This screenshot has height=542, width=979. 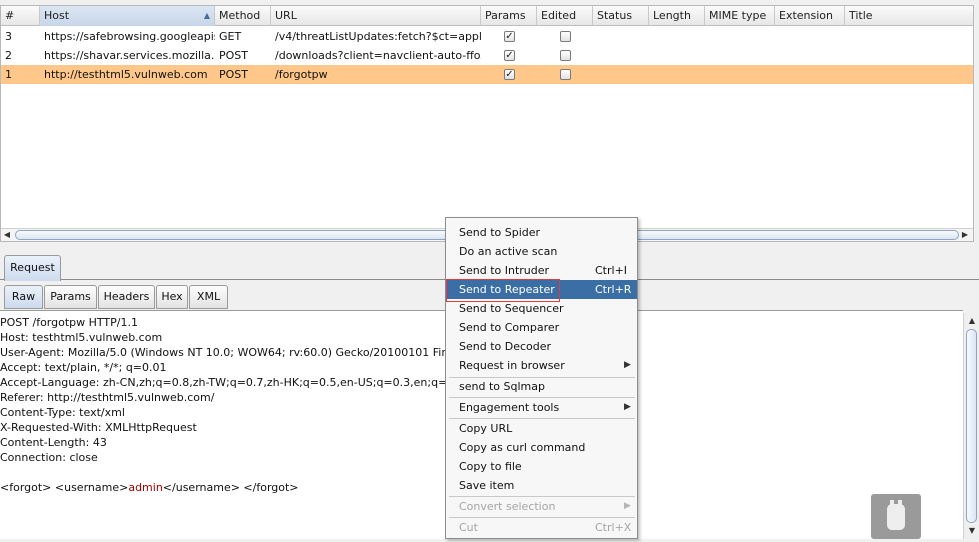 What do you see at coordinates (613, 527) in the screenshot?
I see `menu-item-shortcut: Ctrl+X` at bounding box center [613, 527].